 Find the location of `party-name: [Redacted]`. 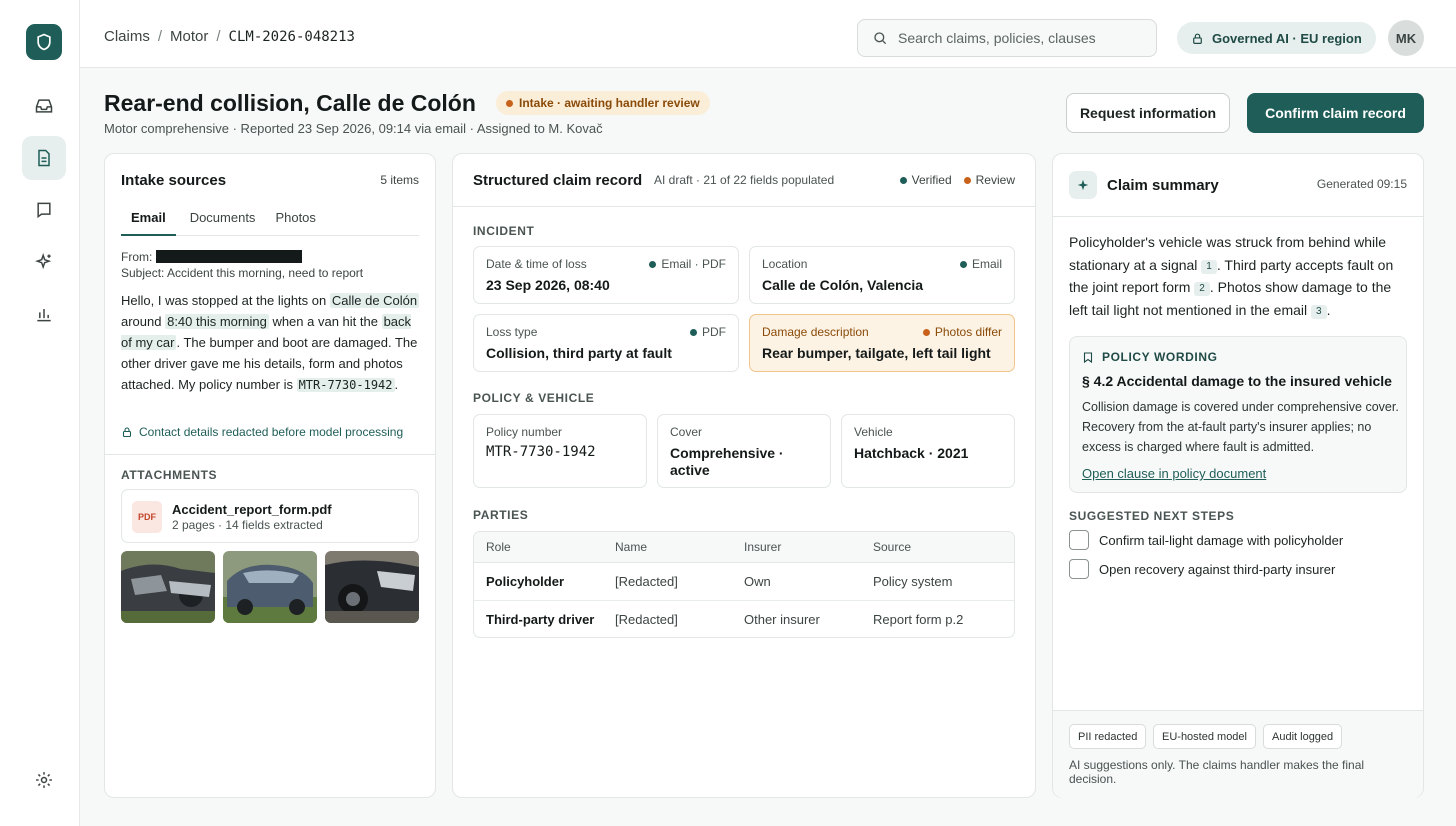

party-name: [Redacted] is located at coordinates (646, 581).